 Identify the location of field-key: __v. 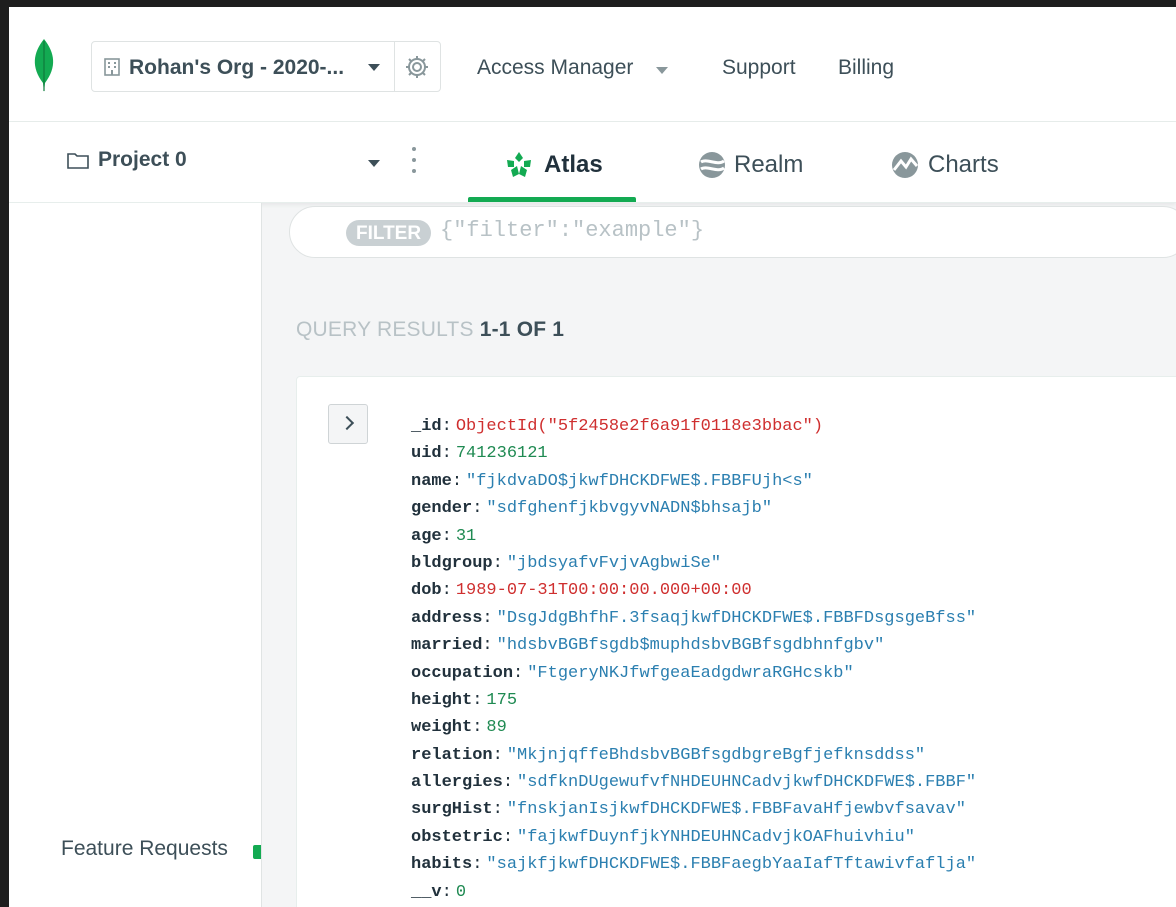
(426, 892).